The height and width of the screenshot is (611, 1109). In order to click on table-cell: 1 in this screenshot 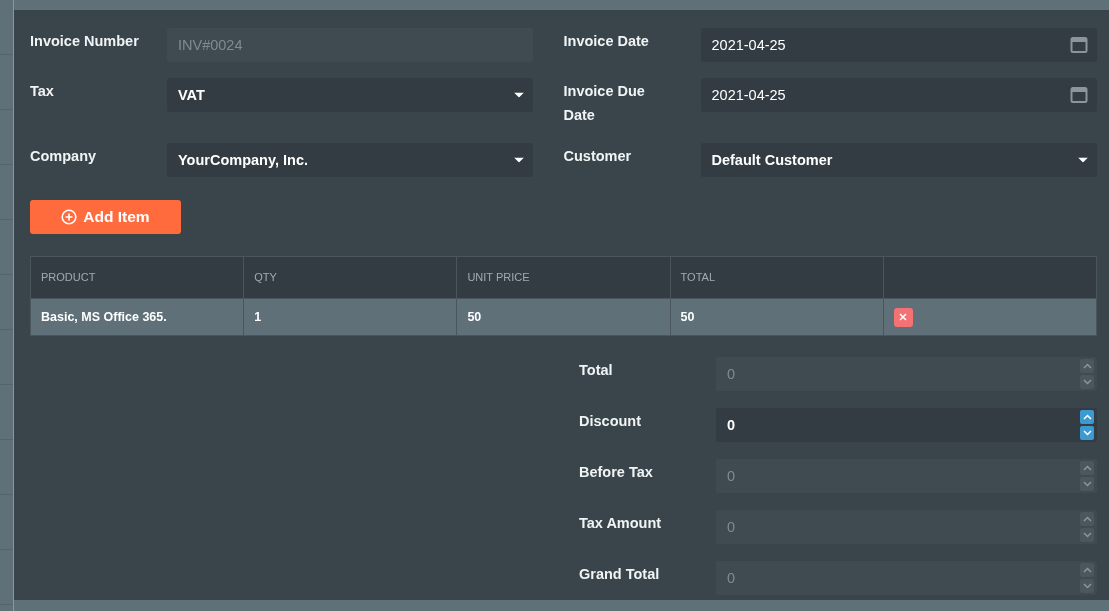, I will do `click(350, 317)`.